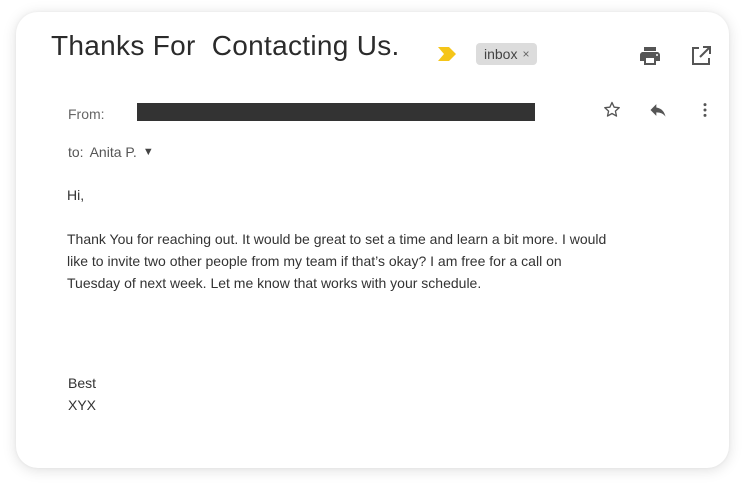 The width and height of the screenshot is (745, 489). What do you see at coordinates (82, 405) in the screenshot?
I see `signature-name: XYX` at bounding box center [82, 405].